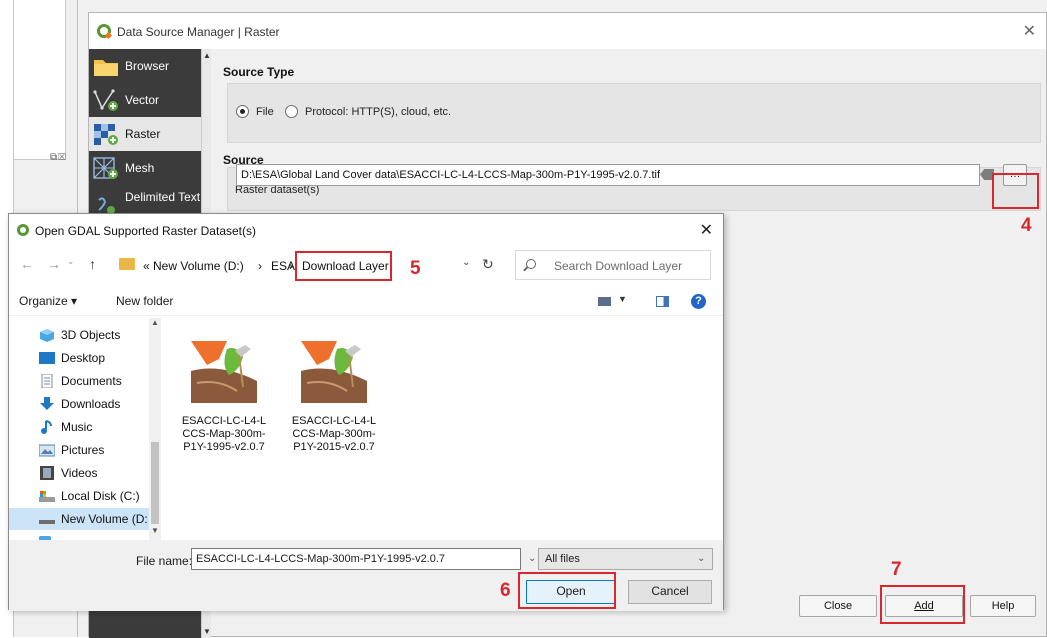  I want to click on nav-item-pictures: Pictures, so click(79, 450).